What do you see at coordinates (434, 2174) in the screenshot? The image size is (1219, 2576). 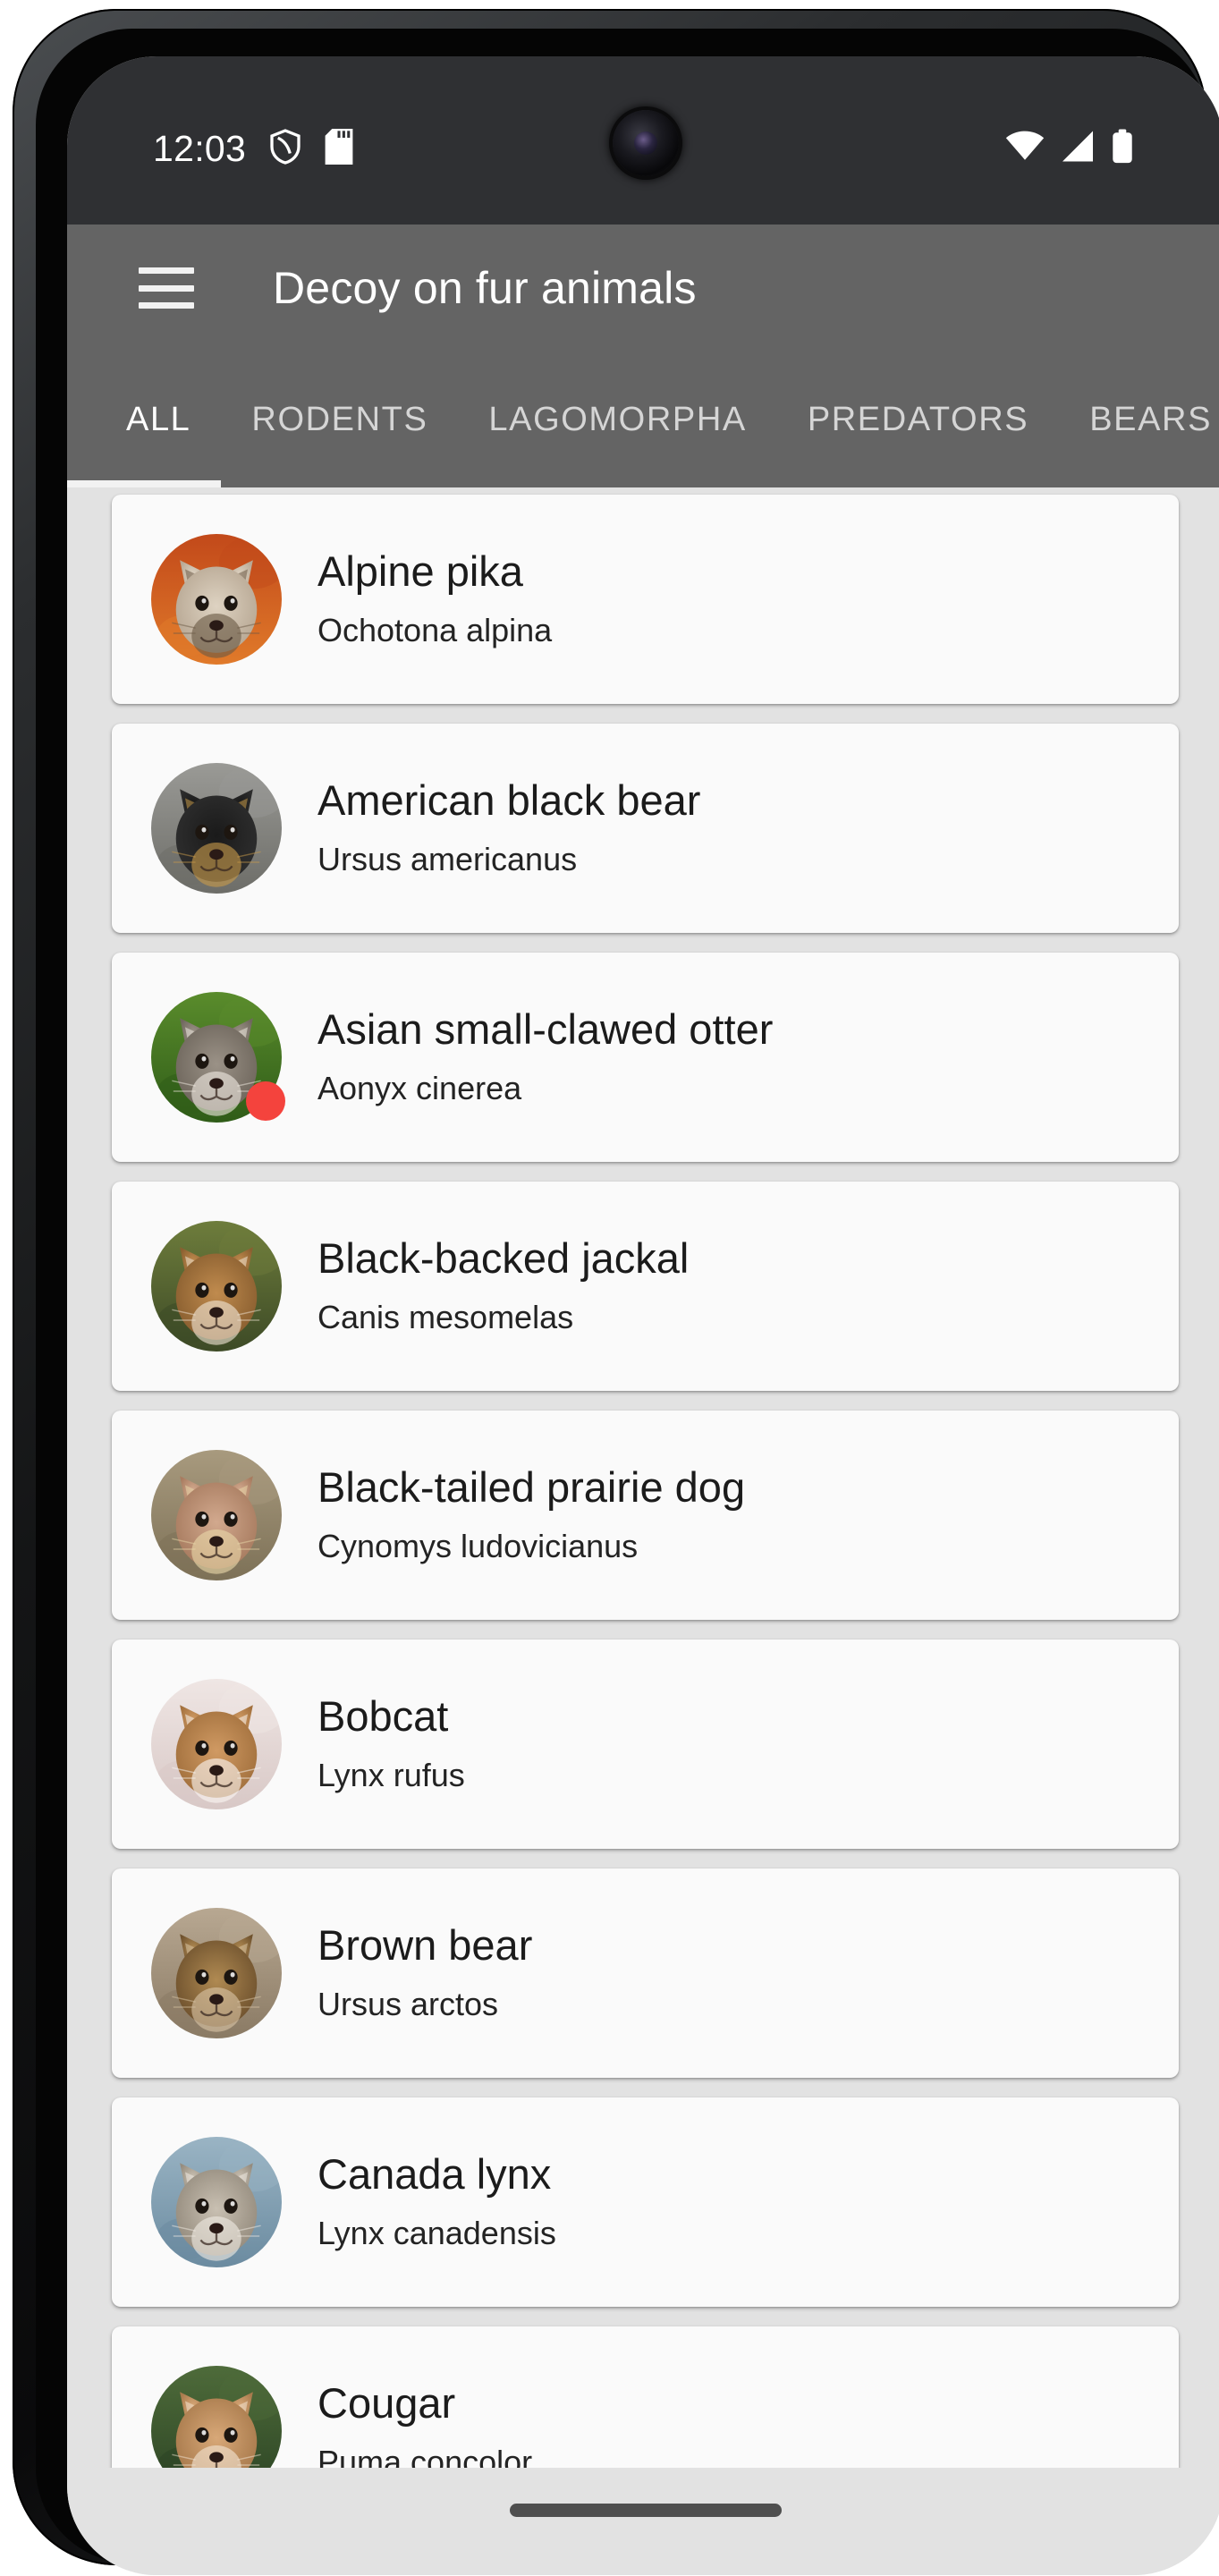 I see `animal-common-name: Canada lynx` at bounding box center [434, 2174].